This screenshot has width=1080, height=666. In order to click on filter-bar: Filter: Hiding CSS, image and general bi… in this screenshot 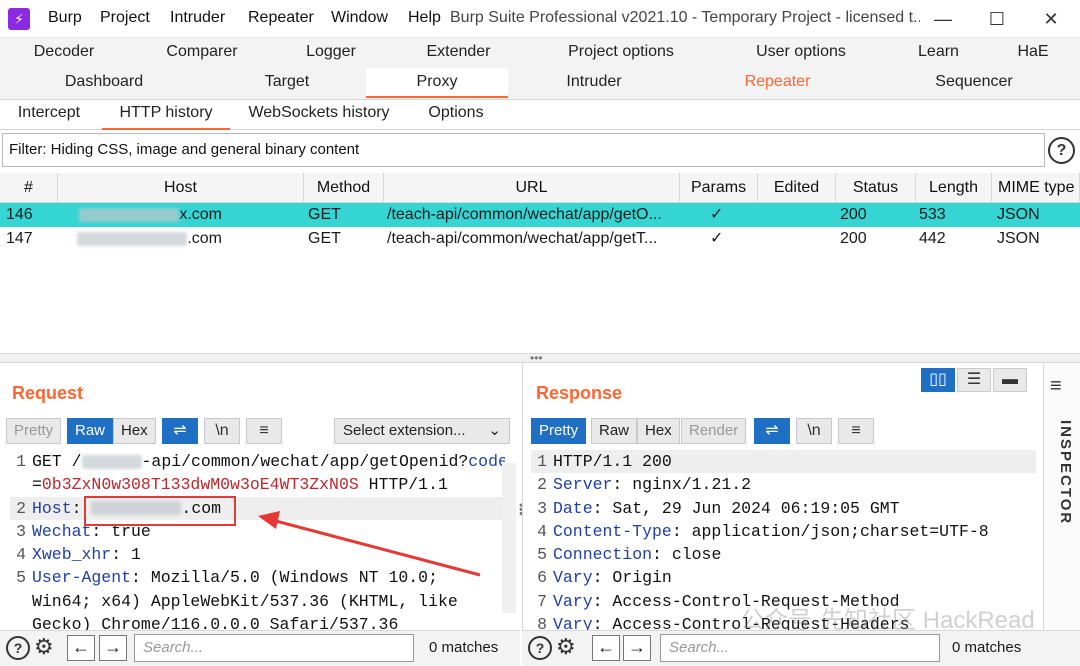, I will do `click(523, 150)`.